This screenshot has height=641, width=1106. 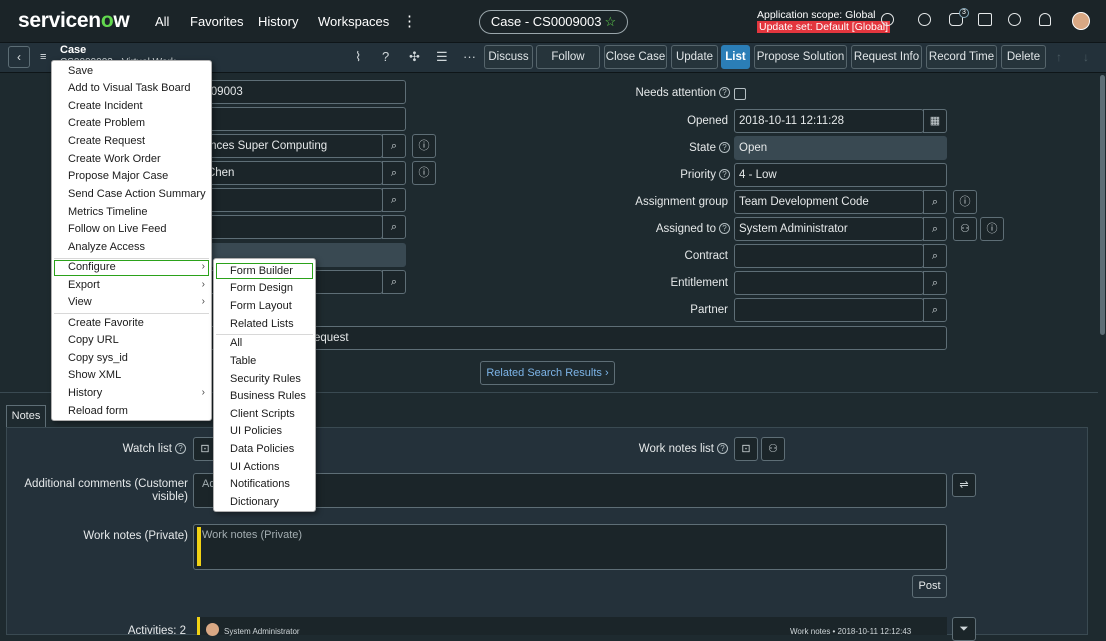 What do you see at coordinates (93, 340) in the screenshot?
I see `menu-copy-url: Copy URL` at bounding box center [93, 340].